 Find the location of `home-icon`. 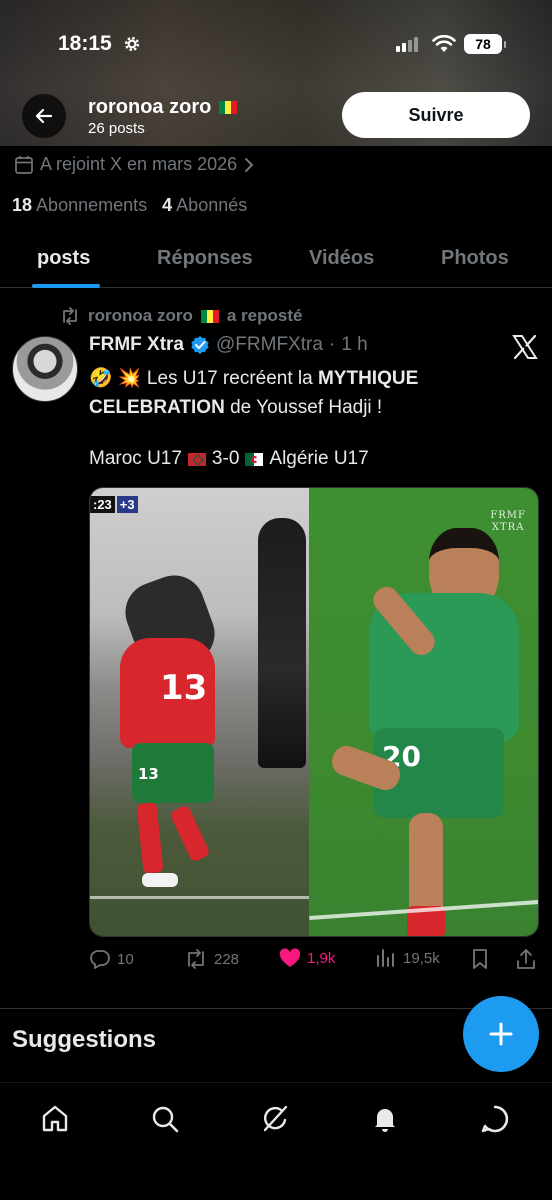

home-icon is located at coordinates (55, 1118).